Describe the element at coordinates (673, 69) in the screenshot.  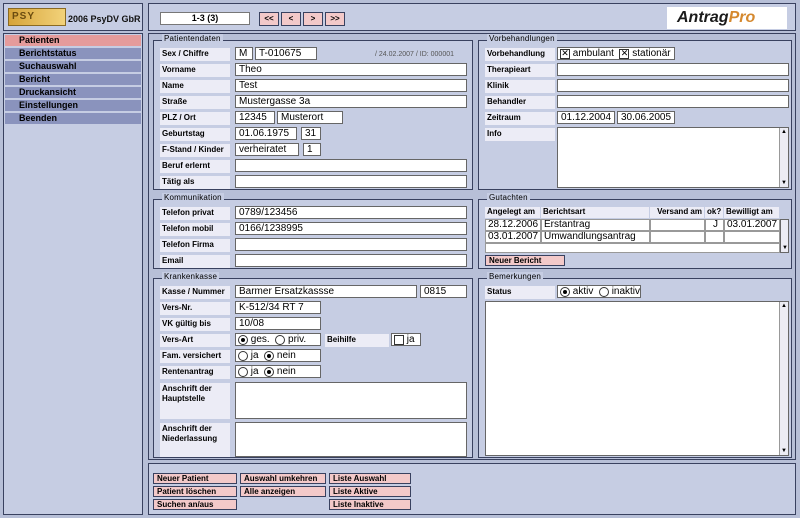
I see `therapieart-field` at that location.